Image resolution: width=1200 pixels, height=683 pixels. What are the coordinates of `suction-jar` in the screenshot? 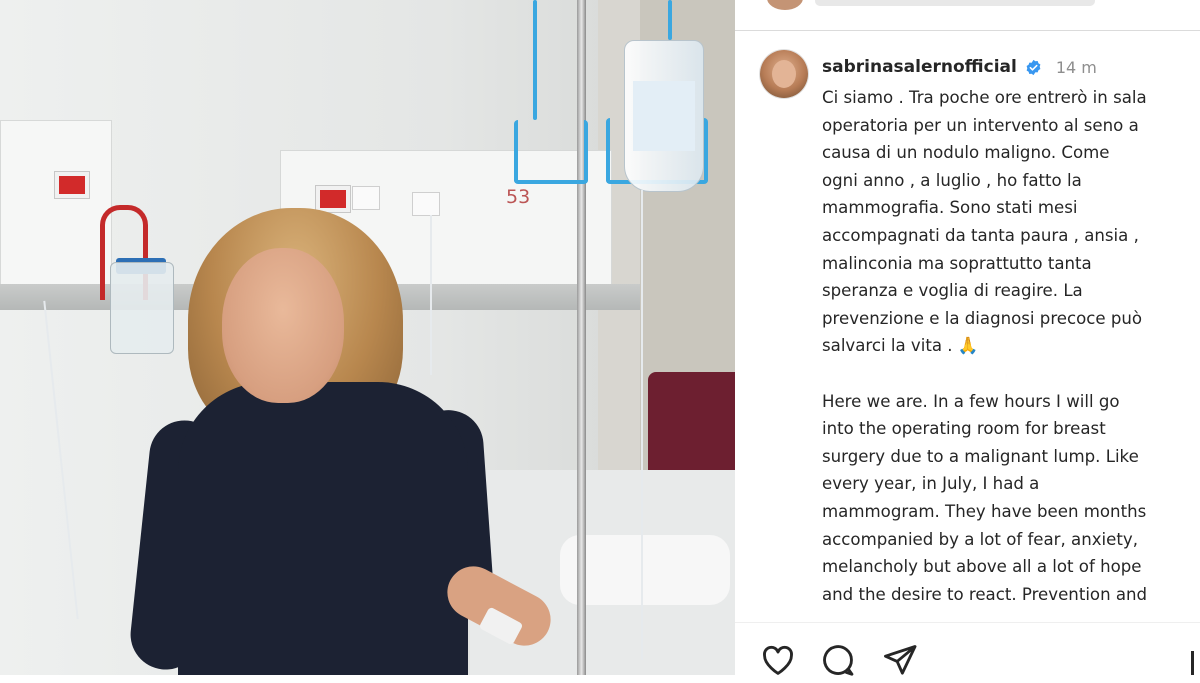 It's located at (142, 308).